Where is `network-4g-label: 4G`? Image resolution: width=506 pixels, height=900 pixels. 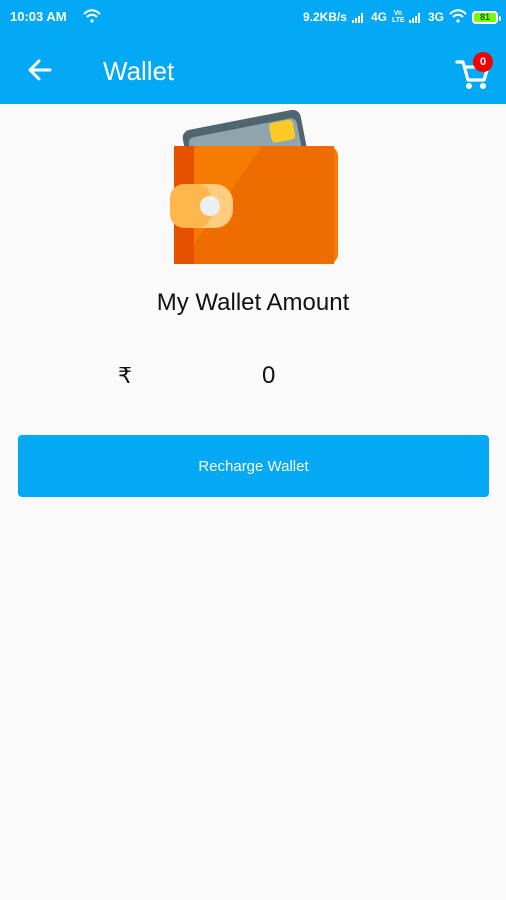 network-4g-label: 4G is located at coordinates (378, 17).